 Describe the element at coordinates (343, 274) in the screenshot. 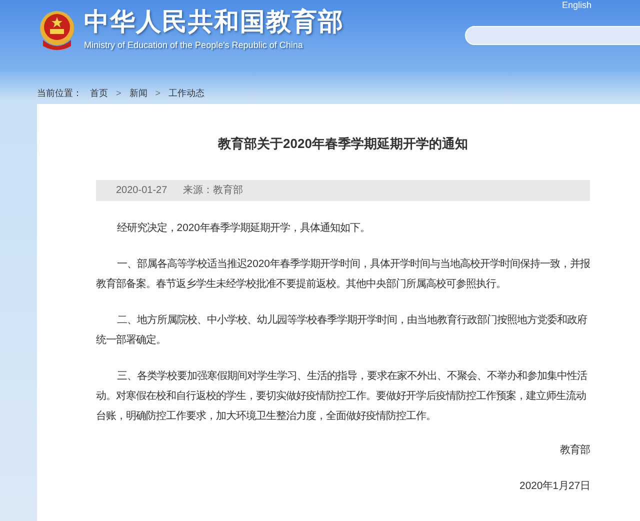

I see `paragraph: 一、部属各高等学校适当推迟2020年春季学期开学时间，具体开学时间与当地高校开学时间保持一致，并报教育部备案。春节返乡学生未经学校批准不要提前返校。其他中央部门所属高校可参照执行。` at that location.